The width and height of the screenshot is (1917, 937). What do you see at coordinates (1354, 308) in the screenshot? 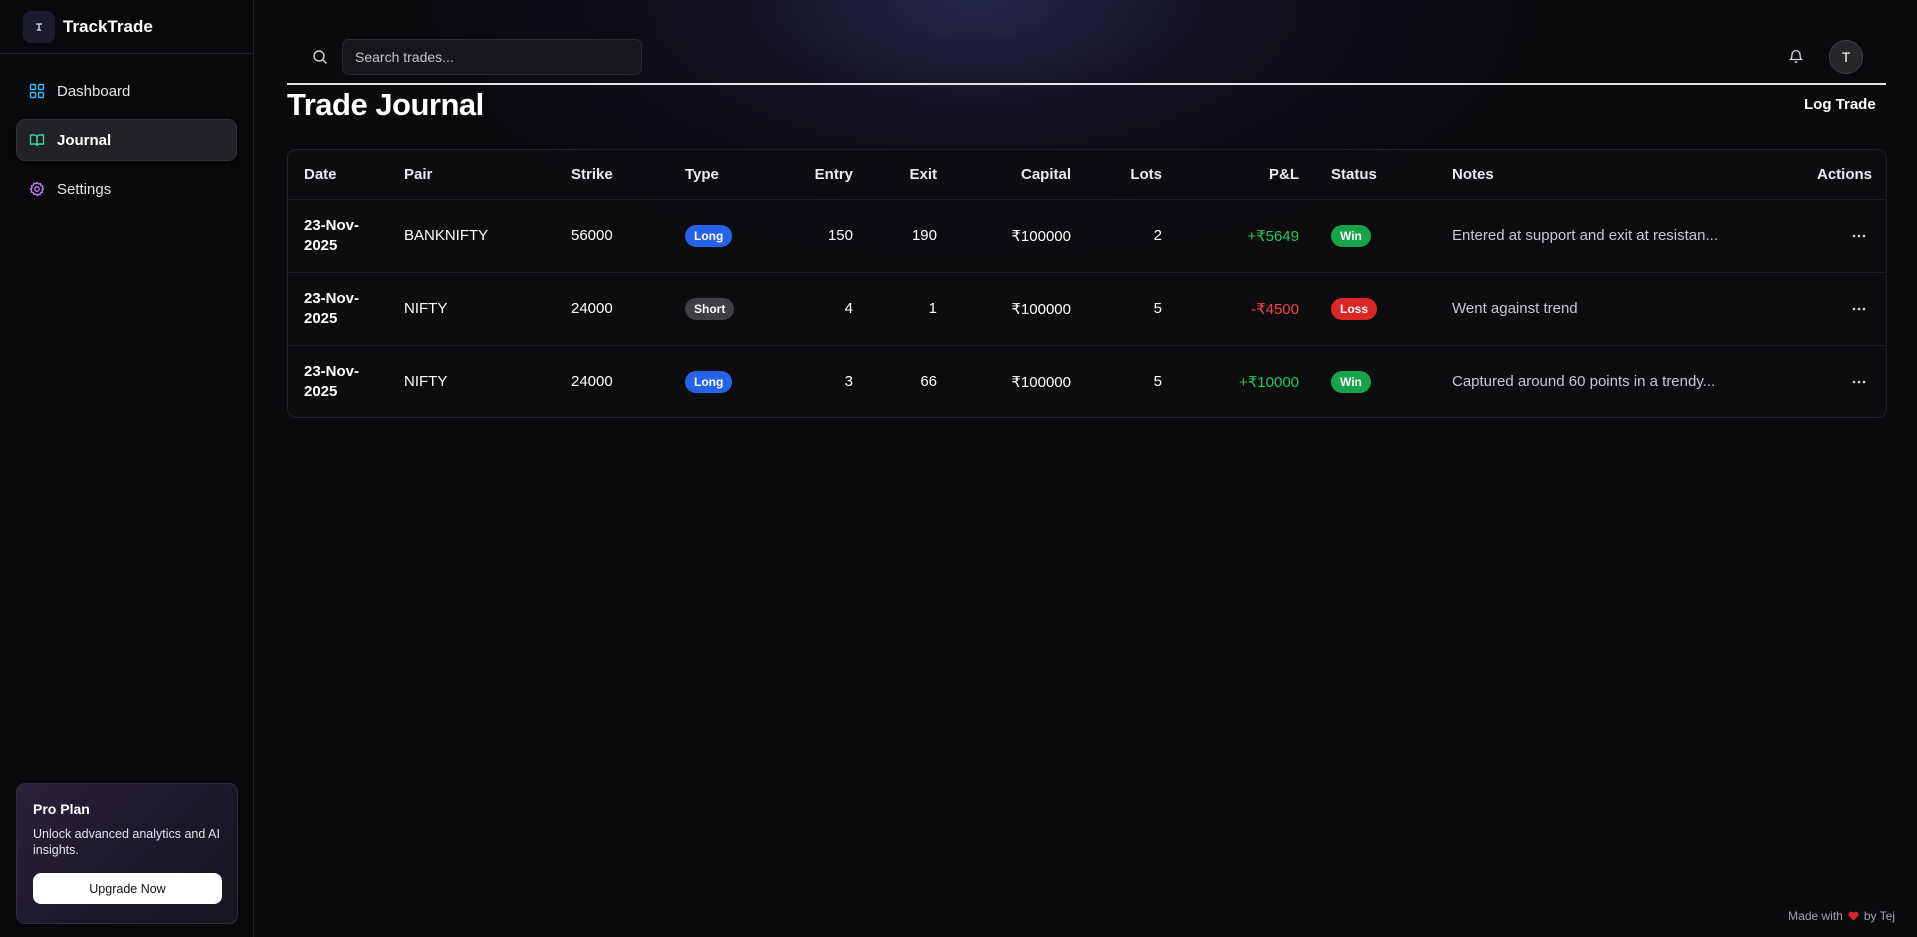
I see `status-badge: Loss` at bounding box center [1354, 308].